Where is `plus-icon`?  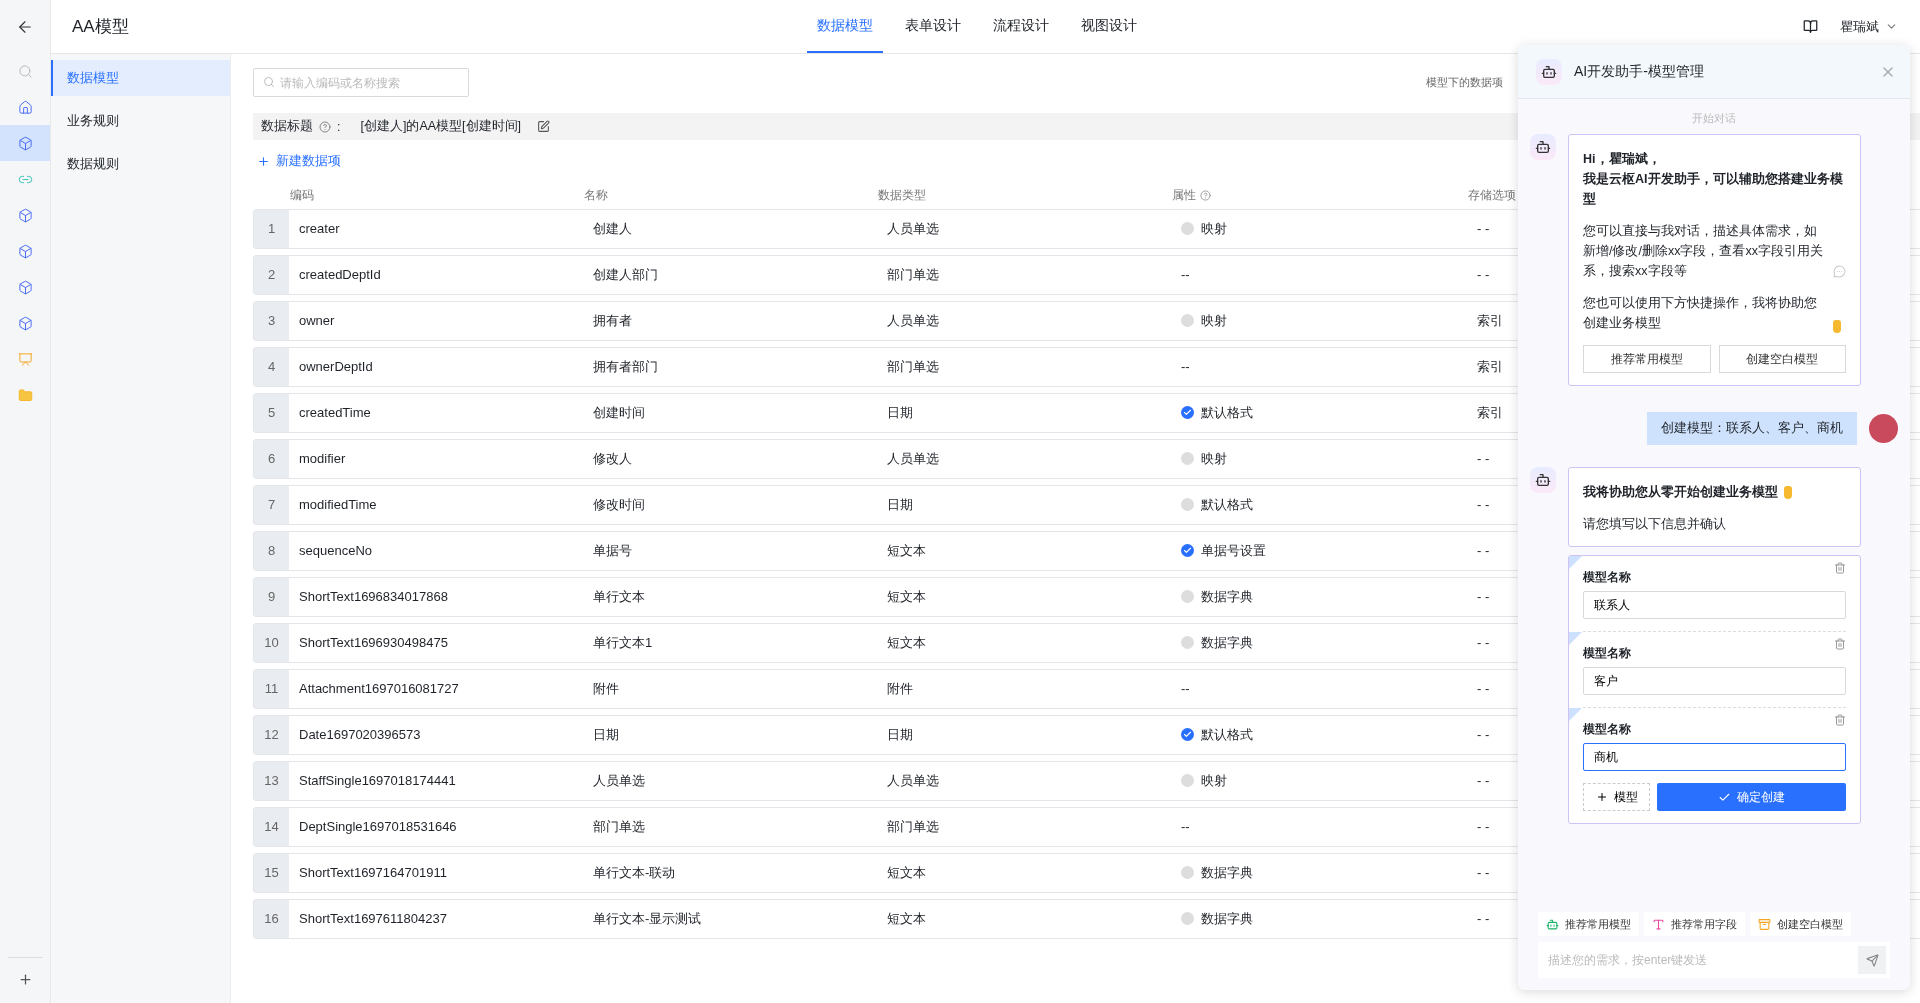 plus-icon is located at coordinates (263, 161).